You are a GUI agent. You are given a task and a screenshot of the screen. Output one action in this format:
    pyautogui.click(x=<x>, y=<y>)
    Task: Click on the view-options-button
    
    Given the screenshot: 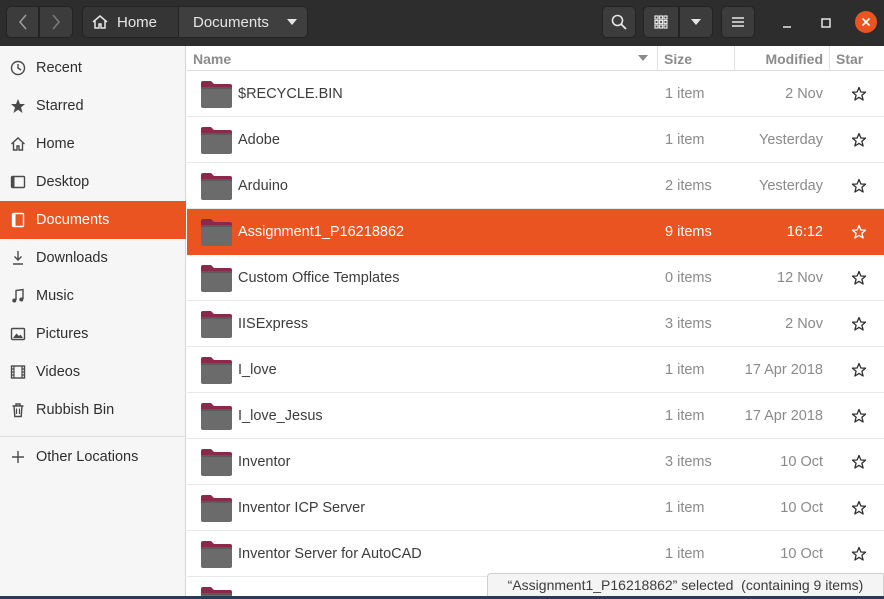 What is the action you would take?
    pyautogui.click(x=696, y=22)
    